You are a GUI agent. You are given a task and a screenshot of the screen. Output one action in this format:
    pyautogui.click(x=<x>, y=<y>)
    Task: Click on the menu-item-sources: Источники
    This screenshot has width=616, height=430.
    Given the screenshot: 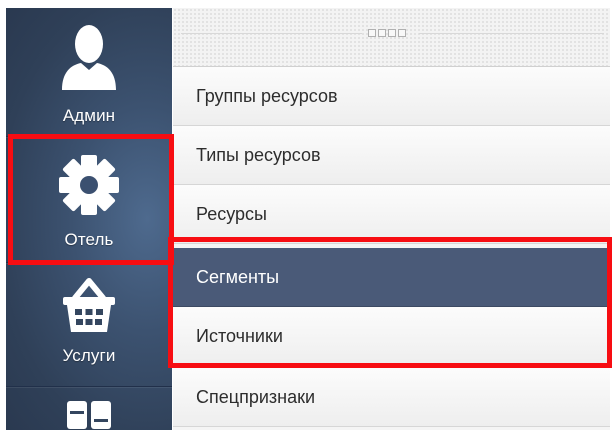 What is the action you would take?
    pyautogui.click(x=391, y=336)
    